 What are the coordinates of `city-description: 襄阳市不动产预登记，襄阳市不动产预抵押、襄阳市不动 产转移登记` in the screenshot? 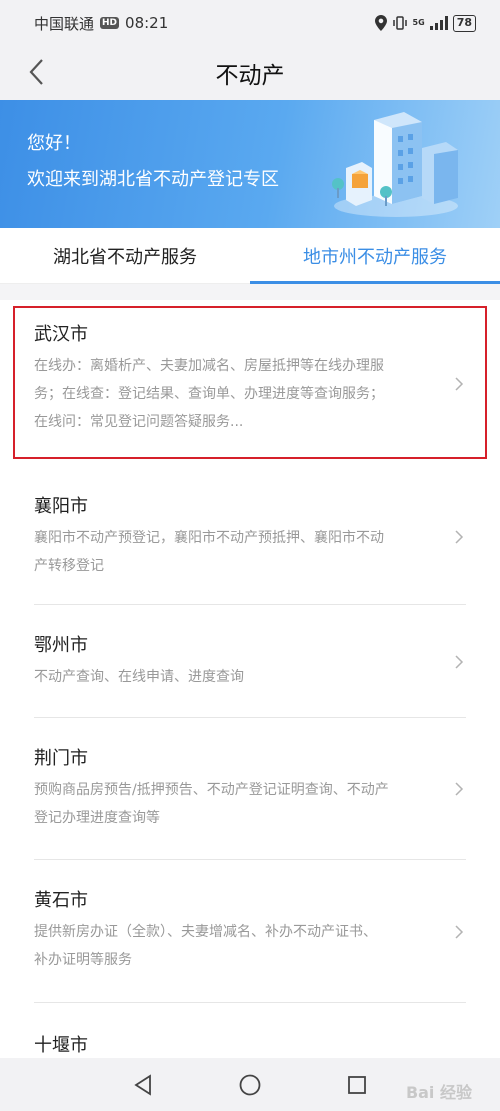 It's located at (237, 552).